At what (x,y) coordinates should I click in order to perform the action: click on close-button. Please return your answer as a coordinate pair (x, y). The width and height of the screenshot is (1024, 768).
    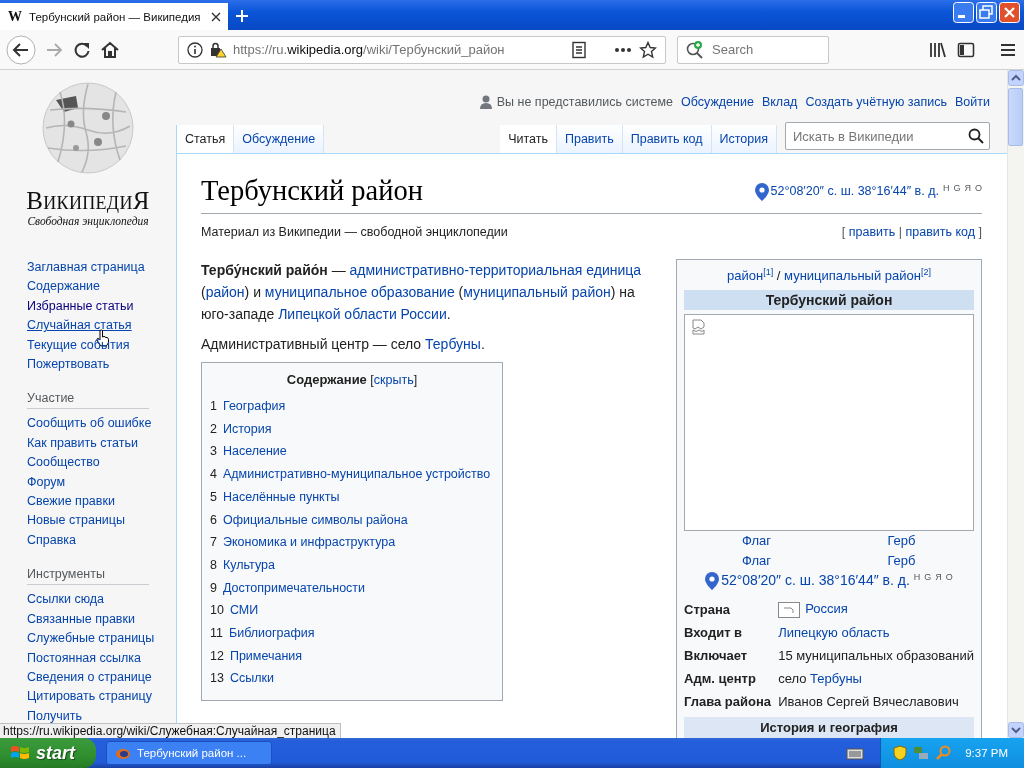
    Looking at the image, I should click on (1009, 12).